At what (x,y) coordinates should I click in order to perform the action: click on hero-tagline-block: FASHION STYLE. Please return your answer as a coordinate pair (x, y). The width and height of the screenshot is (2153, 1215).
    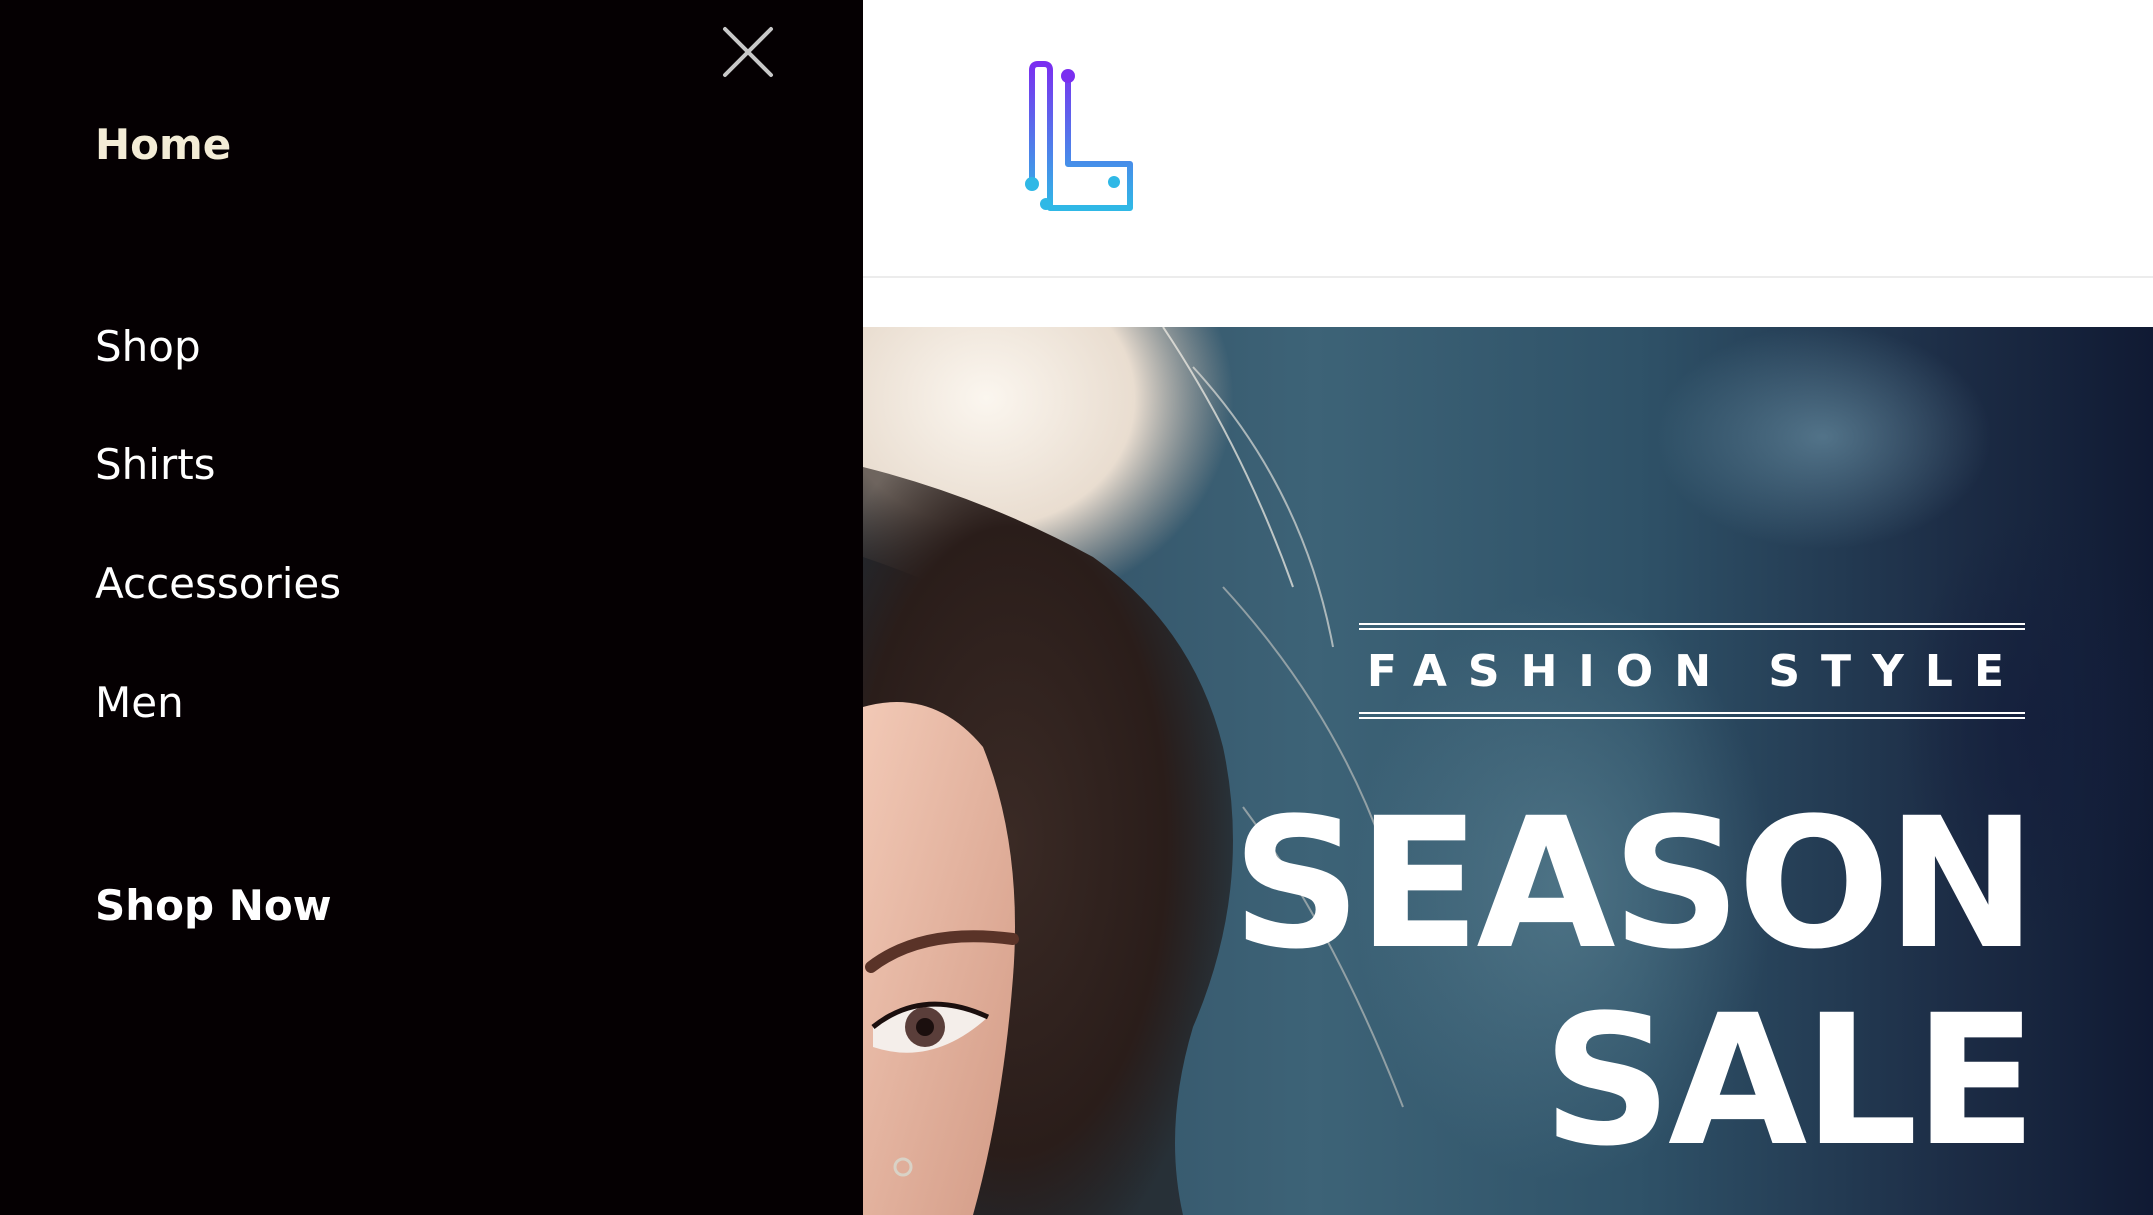
    Looking at the image, I should click on (1692, 671).